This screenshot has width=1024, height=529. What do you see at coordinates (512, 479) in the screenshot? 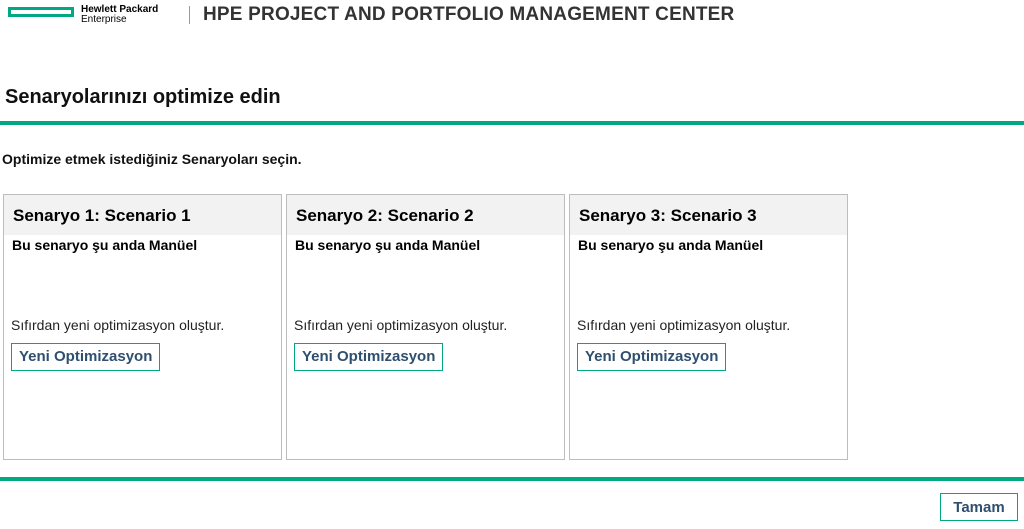
I see `footer-divider` at bounding box center [512, 479].